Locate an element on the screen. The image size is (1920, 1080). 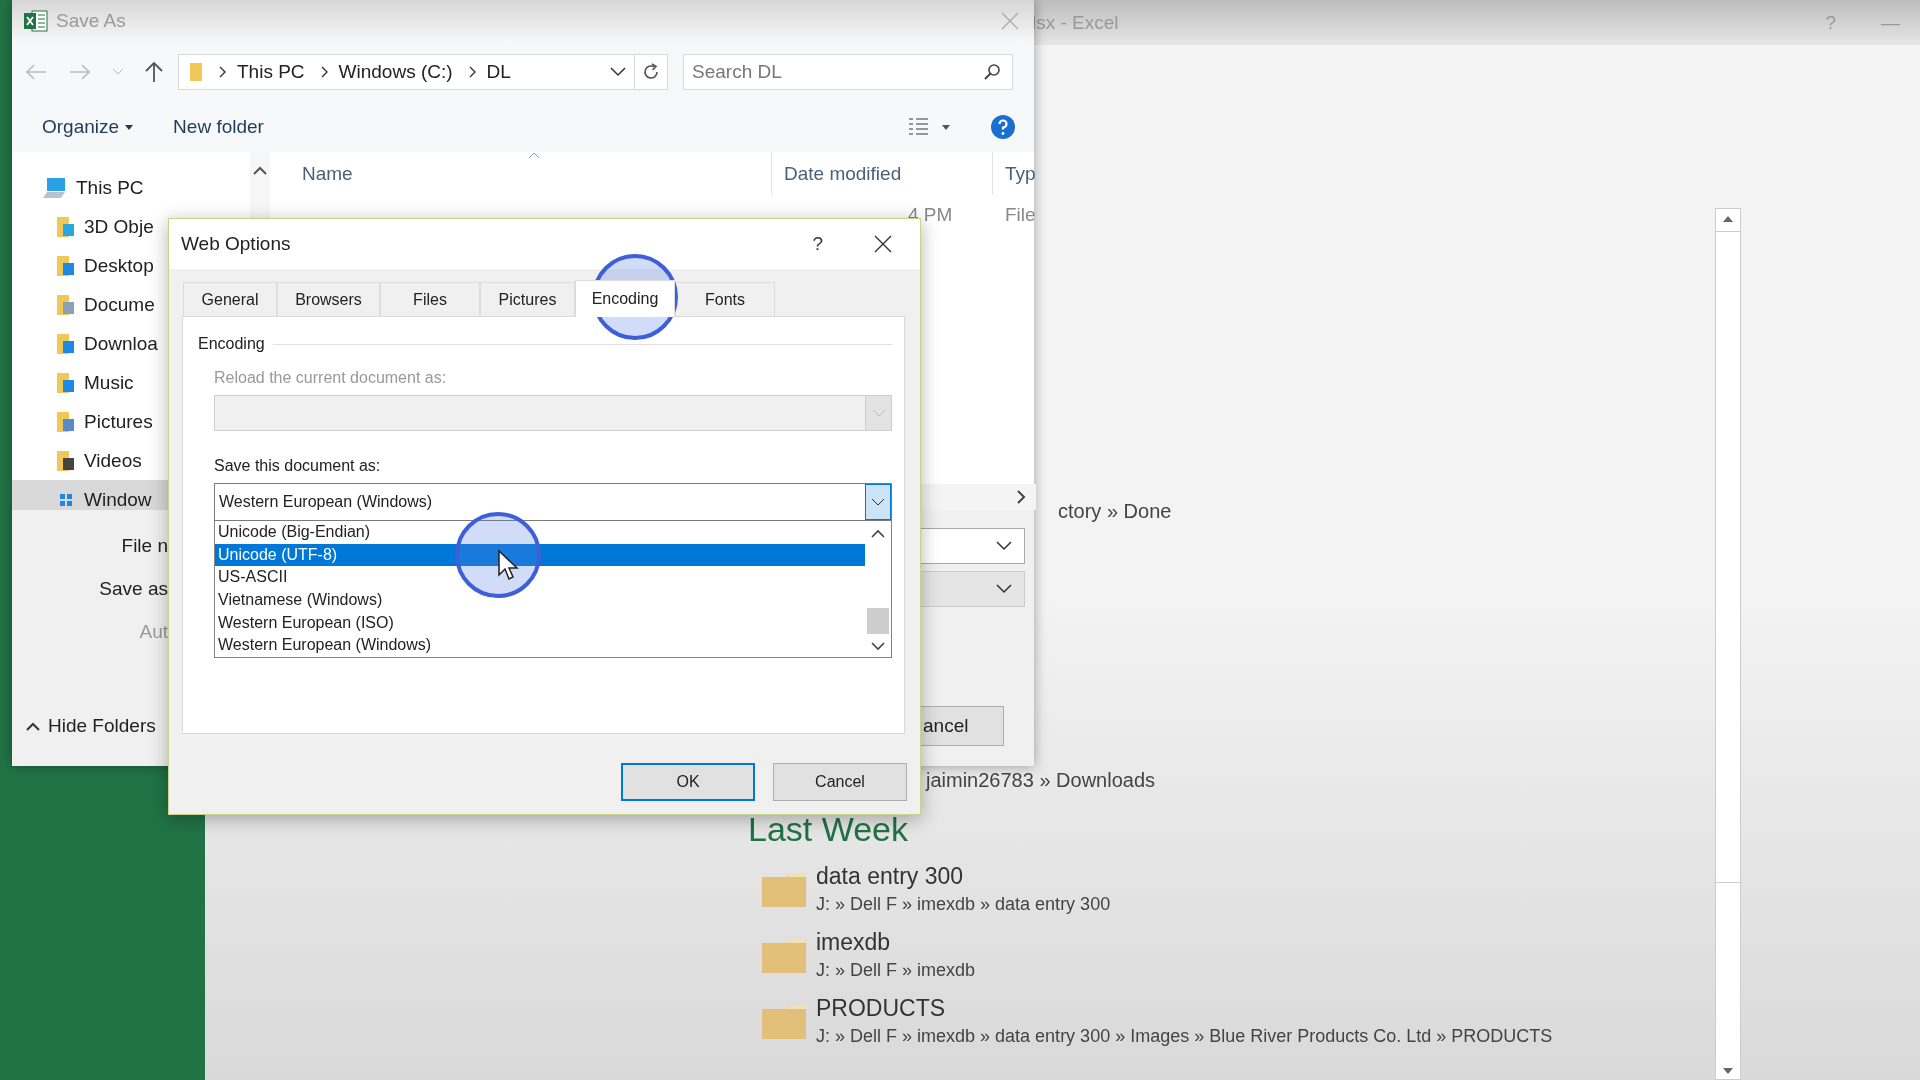
encoding-option: US-ASCII is located at coordinates (540, 577).